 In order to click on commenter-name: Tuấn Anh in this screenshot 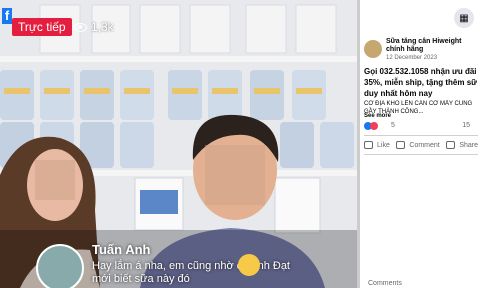, I will do `click(121, 249)`.